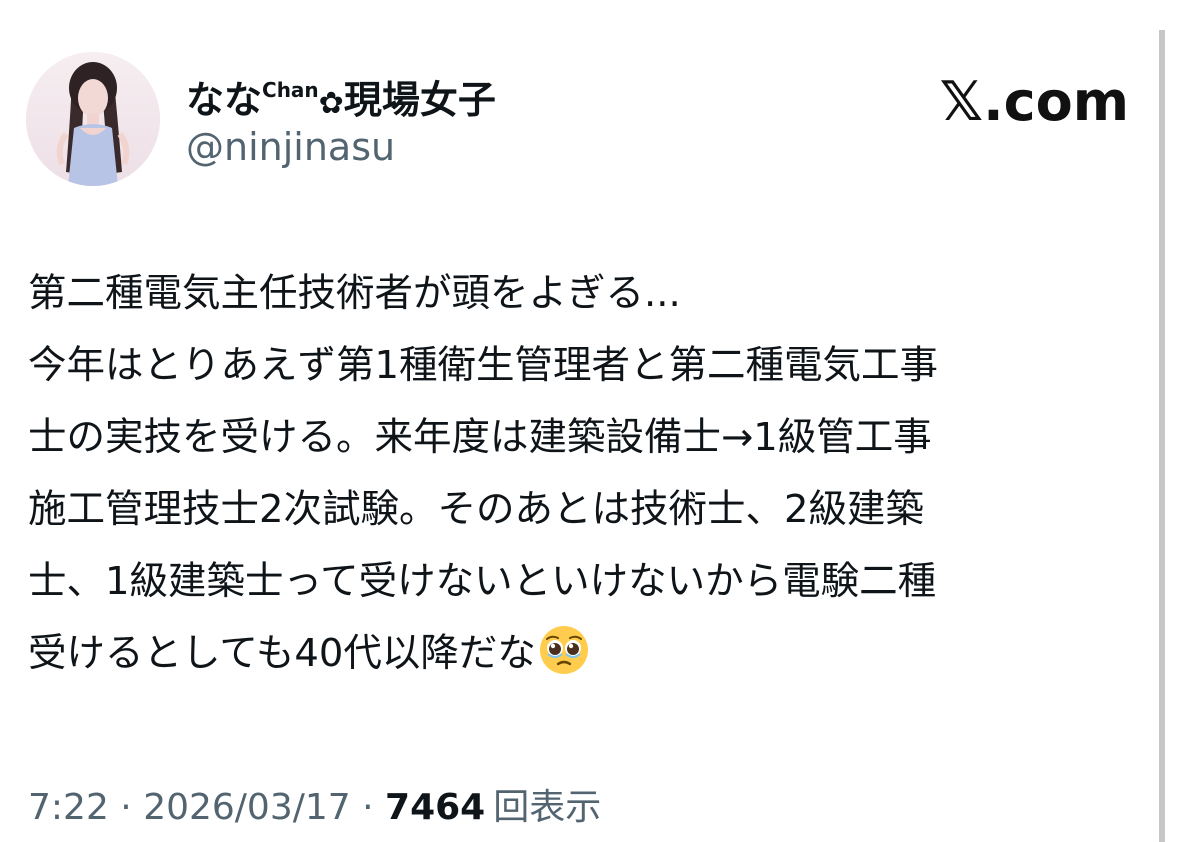  I want to click on tweet-line-text: 受けるとしても40代以降だな, so click(282, 653).